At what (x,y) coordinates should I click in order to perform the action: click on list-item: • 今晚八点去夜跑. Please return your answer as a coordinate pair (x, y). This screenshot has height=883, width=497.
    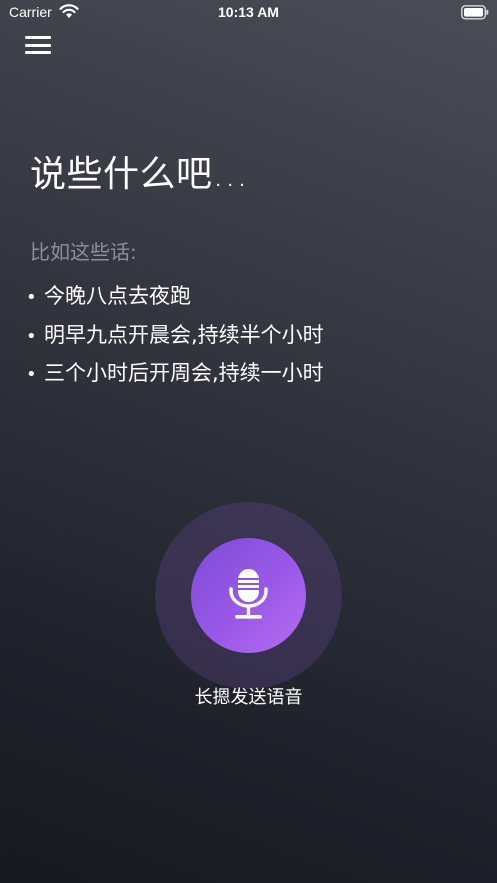
    Looking at the image, I should click on (108, 296).